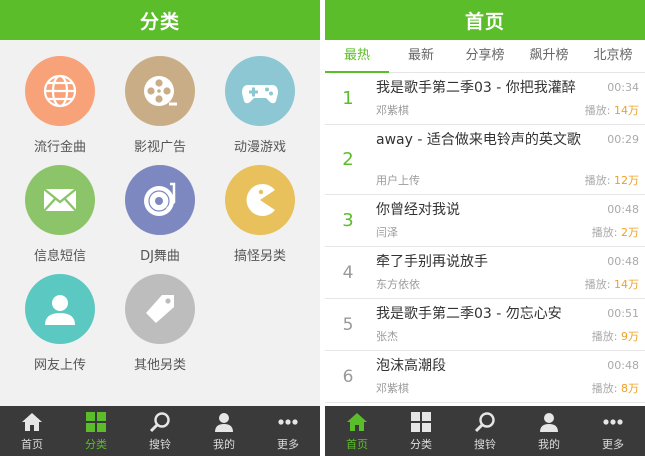 This screenshot has height=456, width=645. Describe the element at coordinates (398, 284) in the screenshot. I see `song-artist: 东方依依` at that location.